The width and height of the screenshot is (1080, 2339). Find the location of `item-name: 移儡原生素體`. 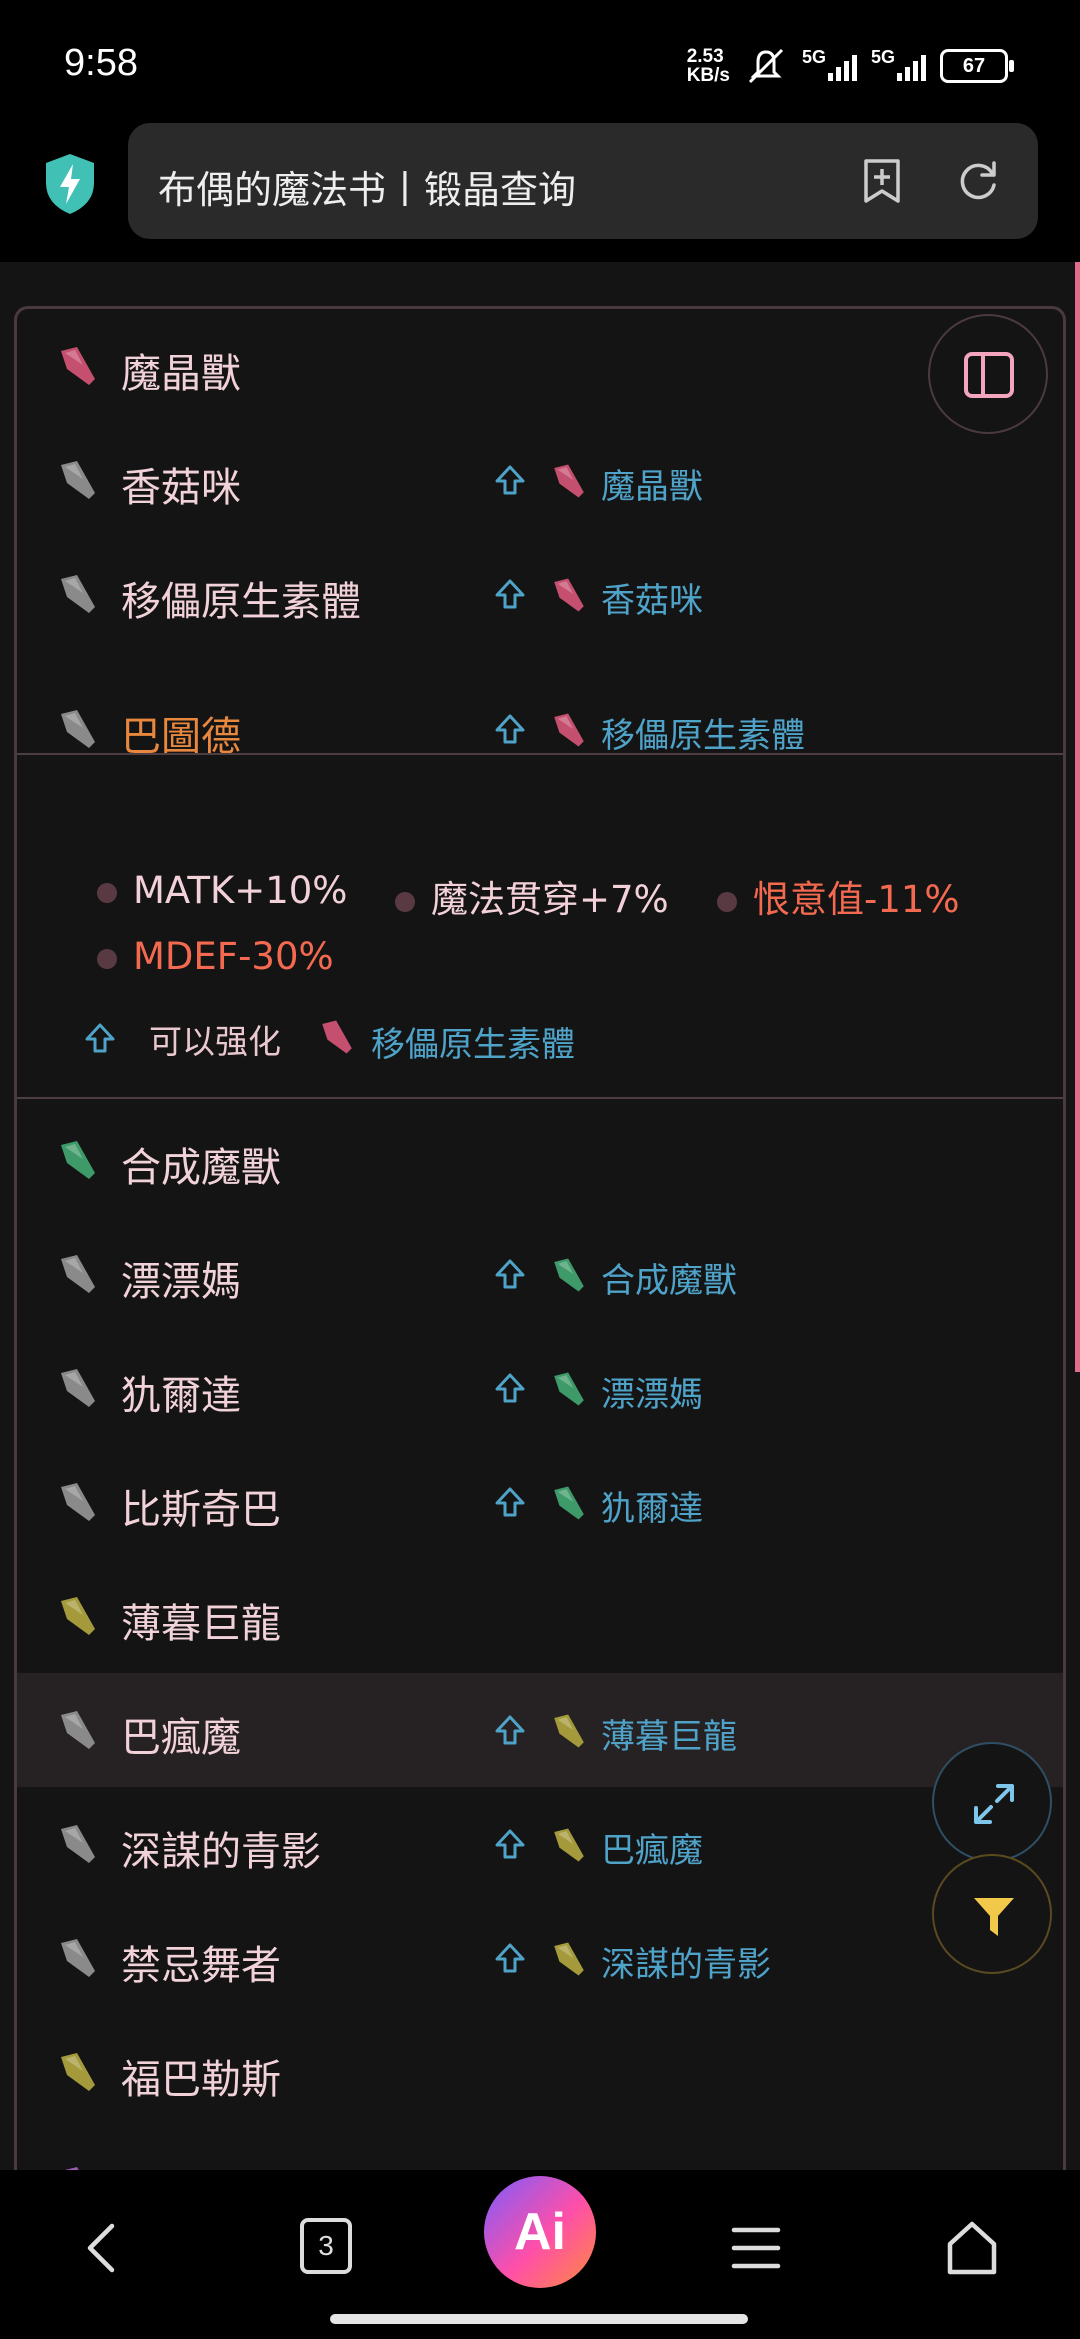

item-name: 移儡原生素體 is located at coordinates (241, 602).